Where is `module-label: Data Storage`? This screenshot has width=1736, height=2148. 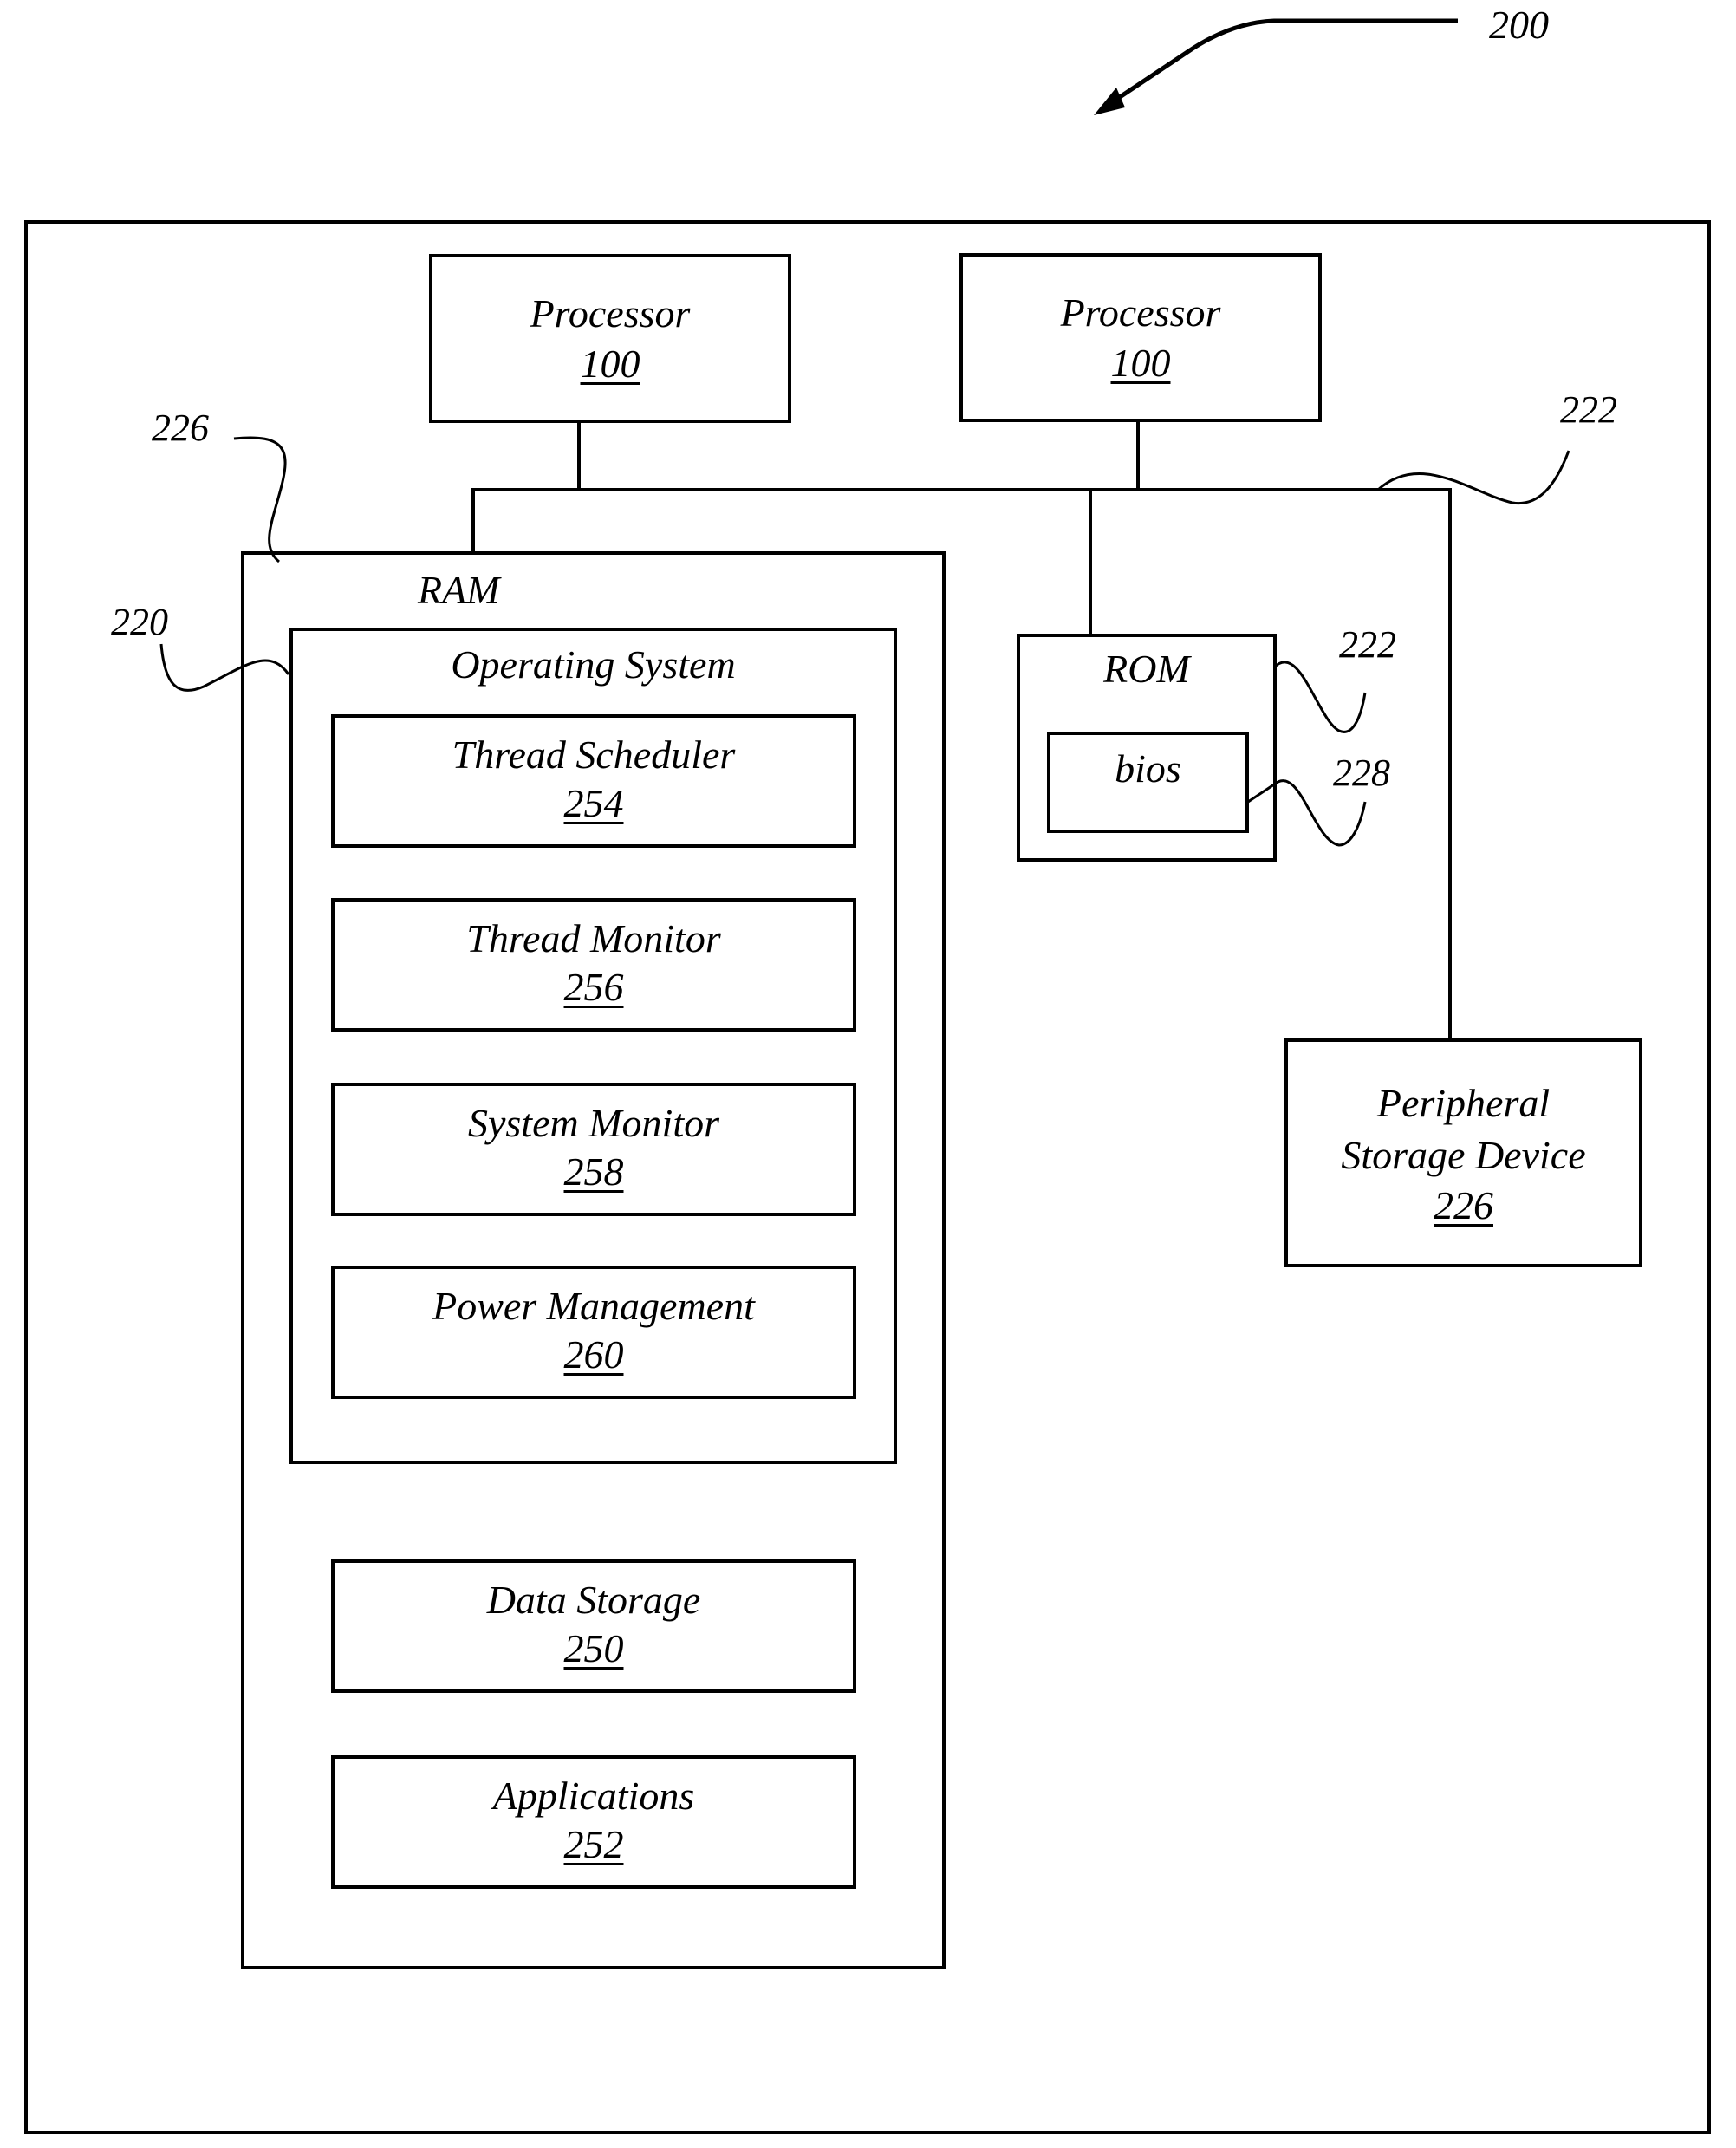
module-label: Data Storage is located at coordinates (594, 1600).